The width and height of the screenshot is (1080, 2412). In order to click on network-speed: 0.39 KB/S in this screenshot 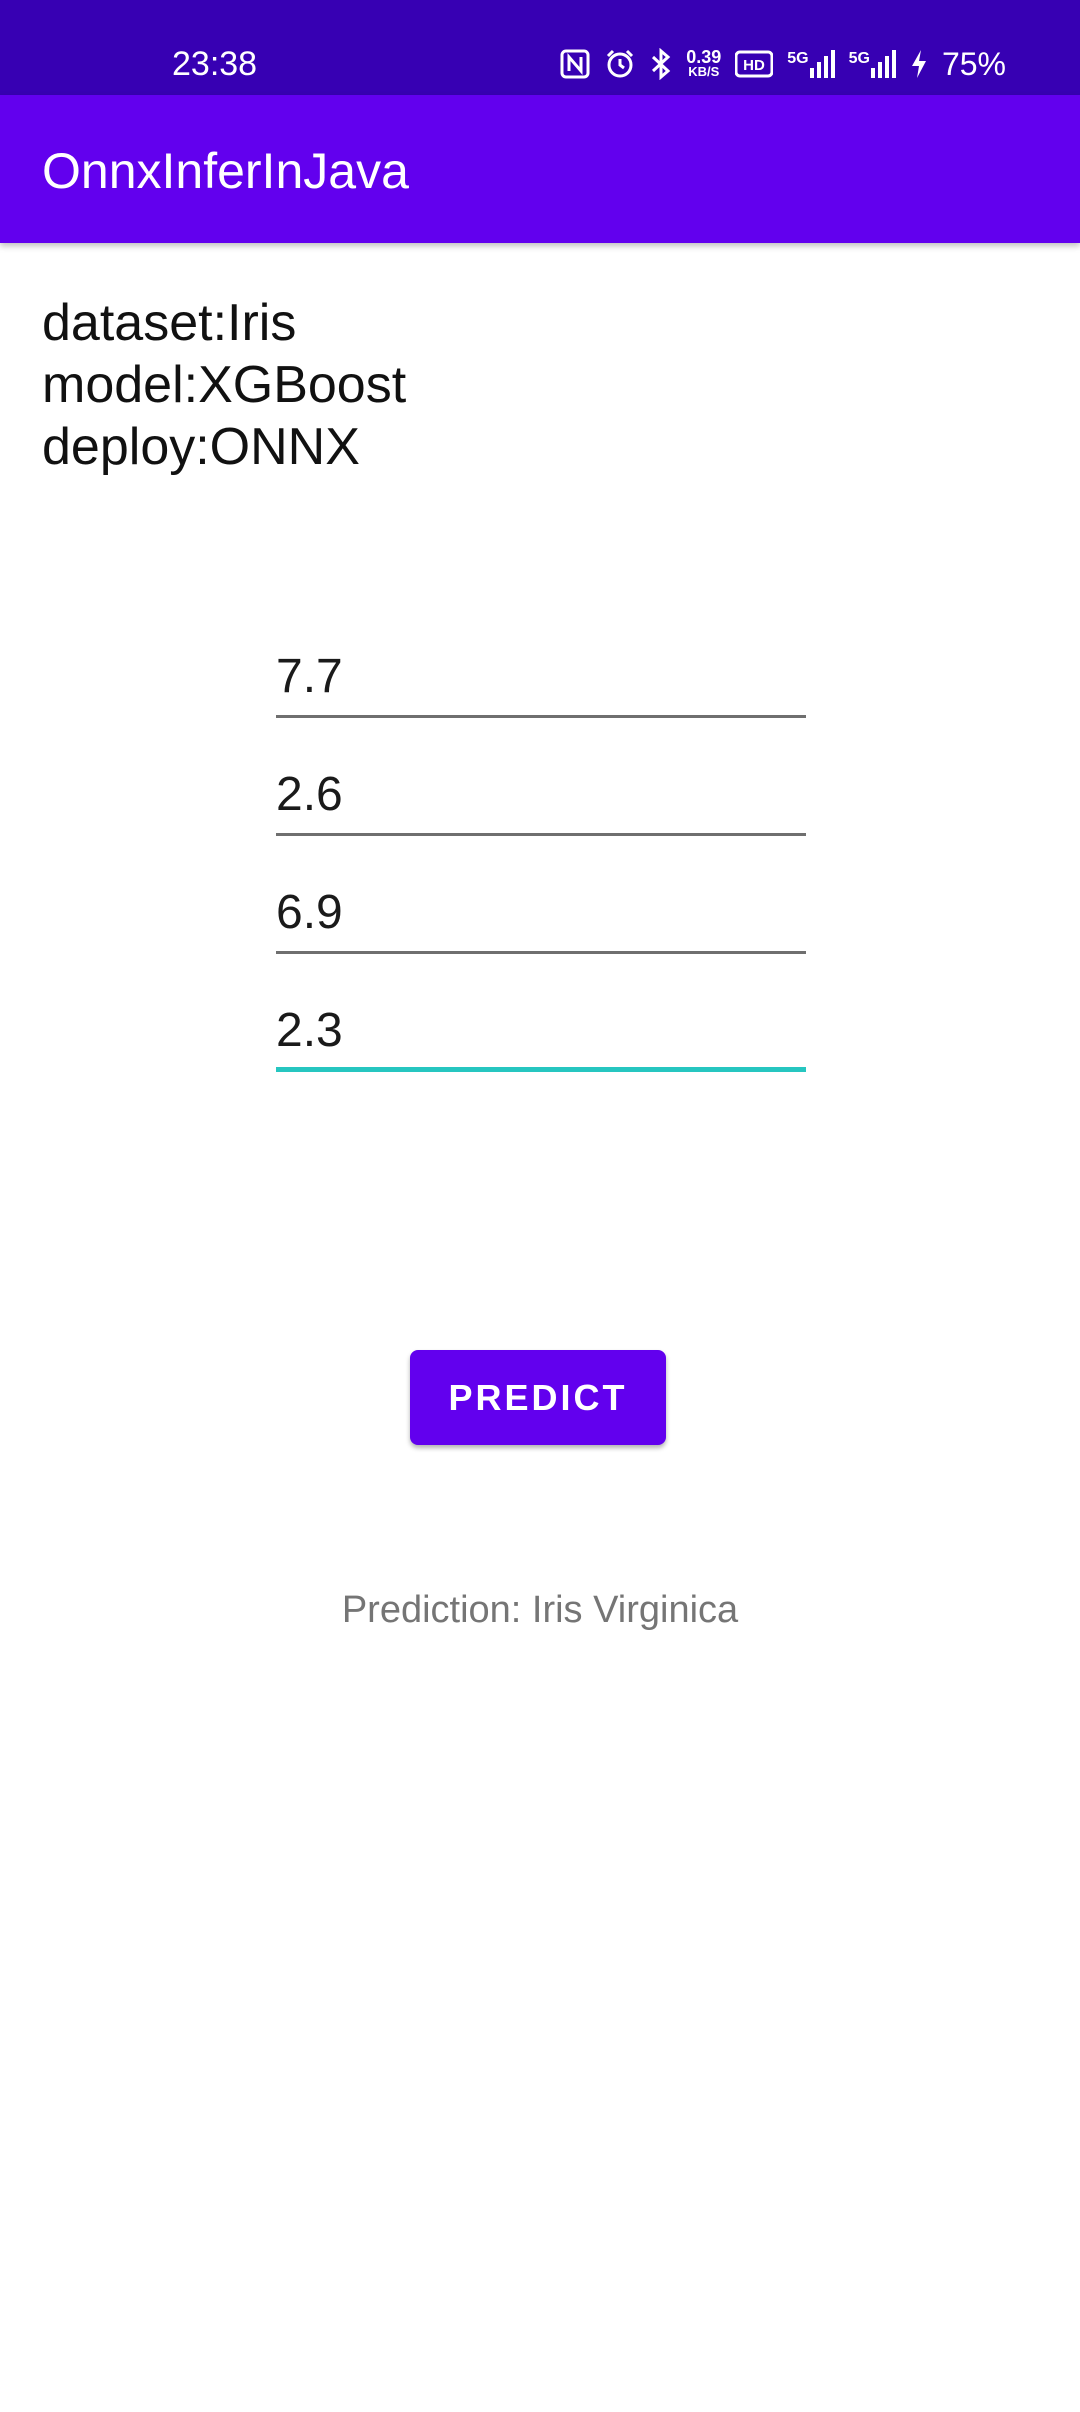, I will do `click(704, 63)`.